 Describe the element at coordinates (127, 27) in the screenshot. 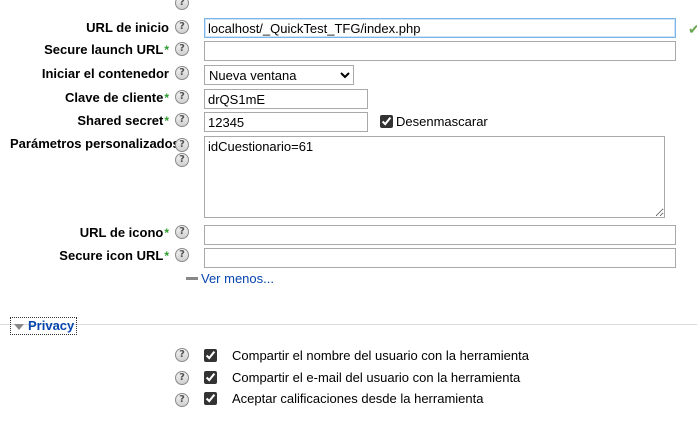

I see `url-inicio-label: URL de inicio` at that location.